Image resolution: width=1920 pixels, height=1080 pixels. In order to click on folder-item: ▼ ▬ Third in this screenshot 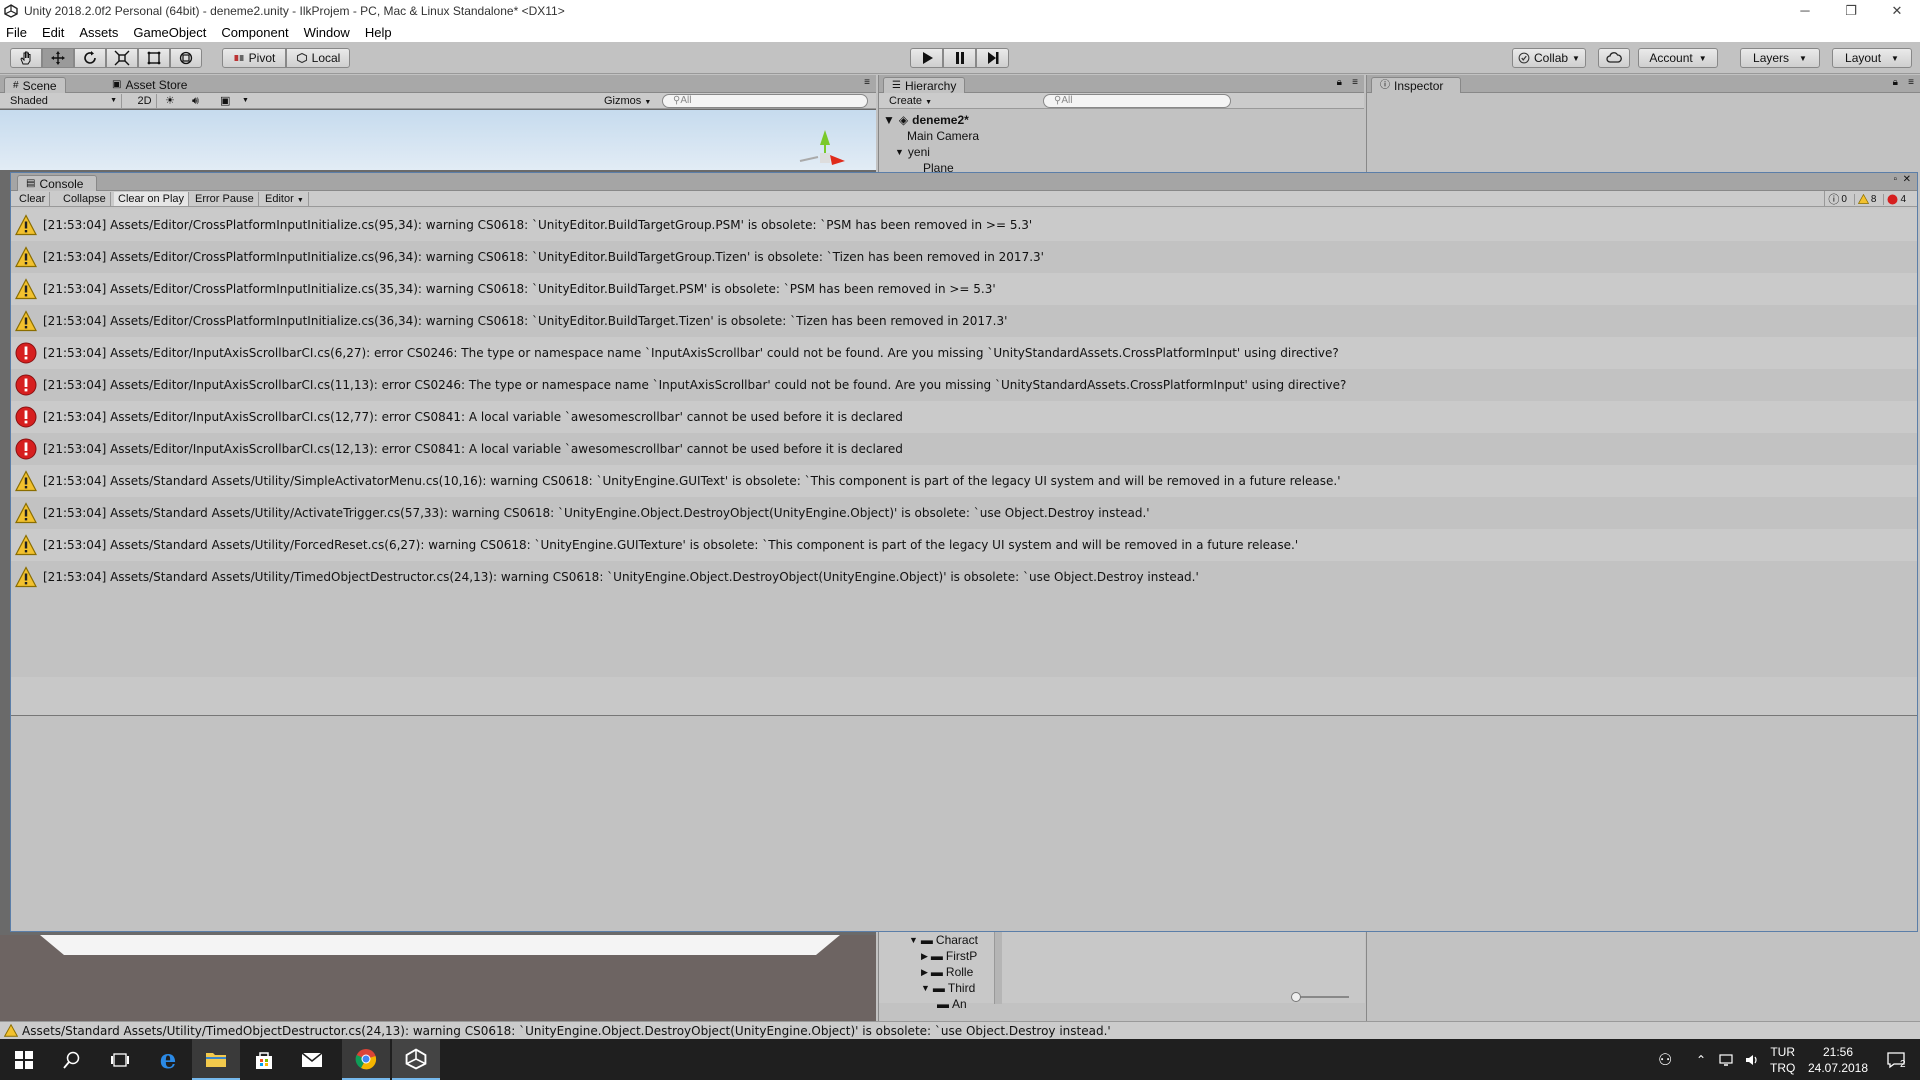, I will do `click(956, 988)`.